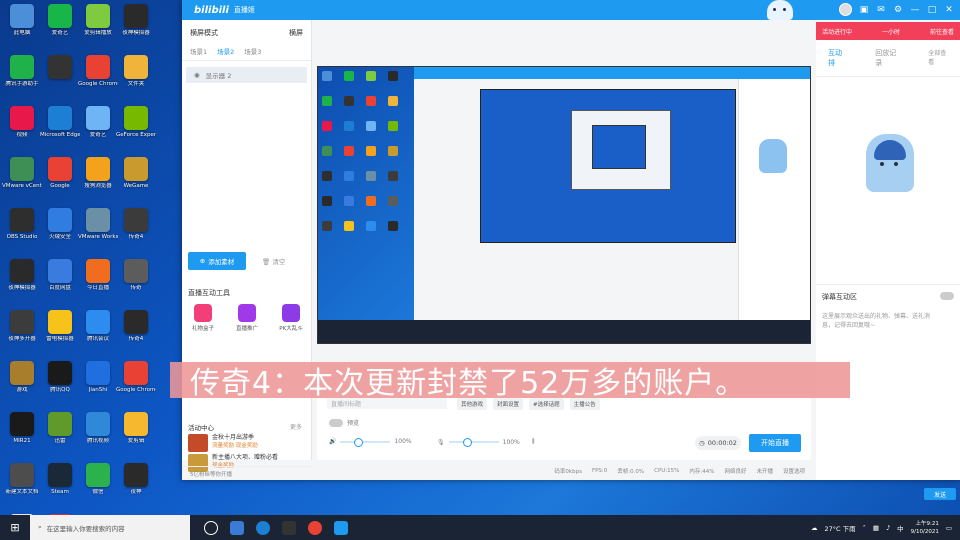 The height and width of the screenshot is (540, 960). Describe the element at coordinates (886, 58) in the screenshot. I see `tab-replay: 回放记录` at that location.